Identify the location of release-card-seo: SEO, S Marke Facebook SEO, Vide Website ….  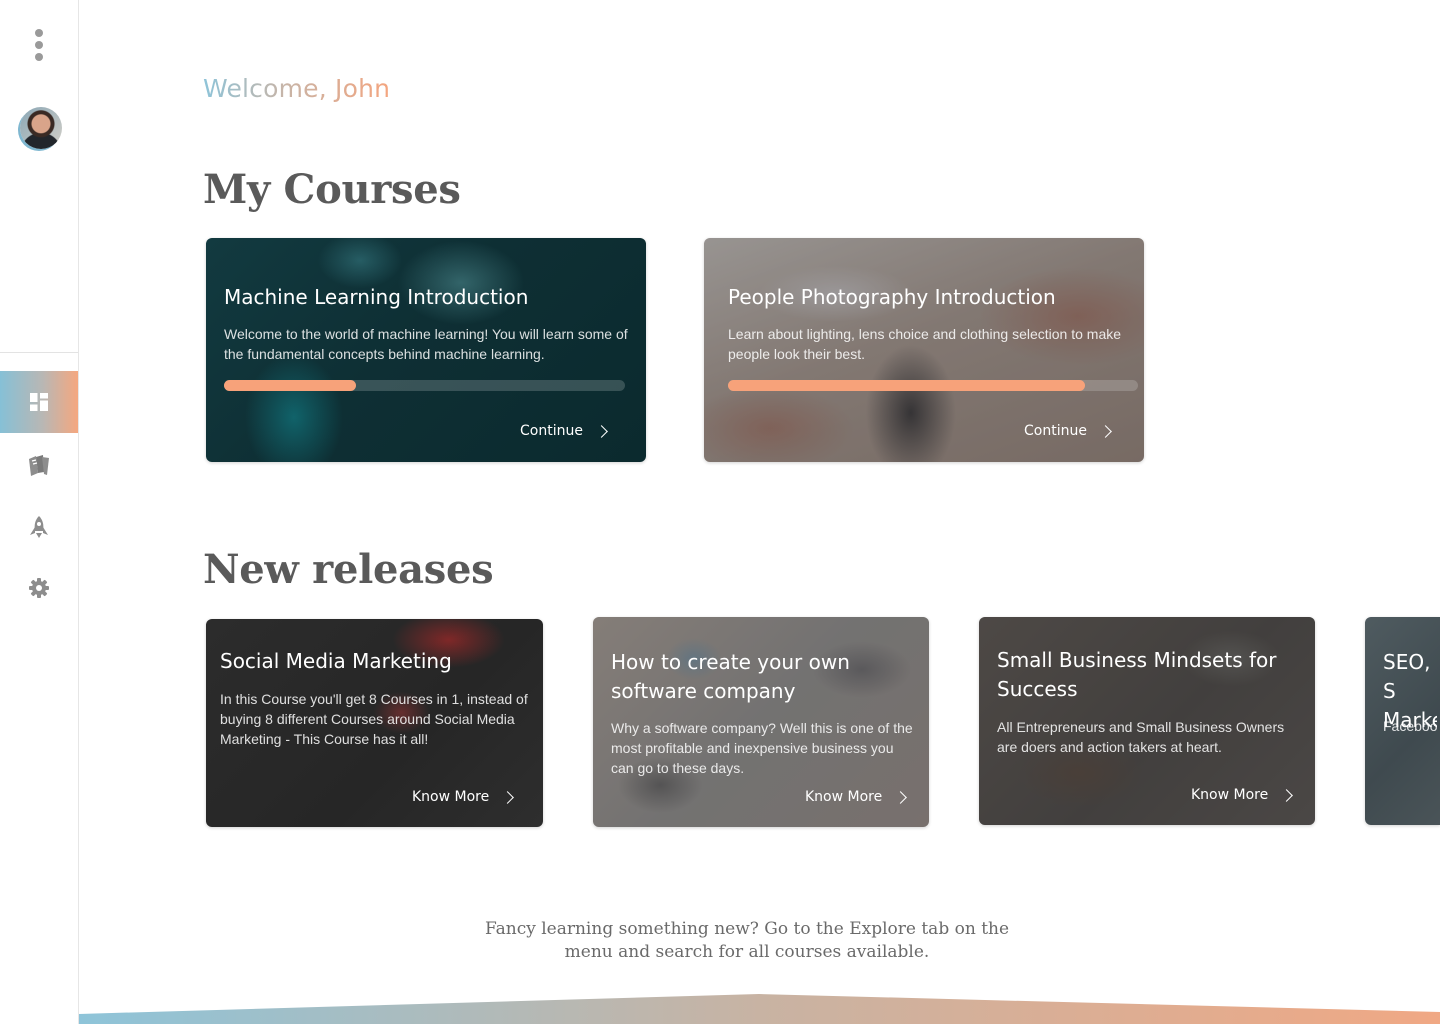
(1402, 721).